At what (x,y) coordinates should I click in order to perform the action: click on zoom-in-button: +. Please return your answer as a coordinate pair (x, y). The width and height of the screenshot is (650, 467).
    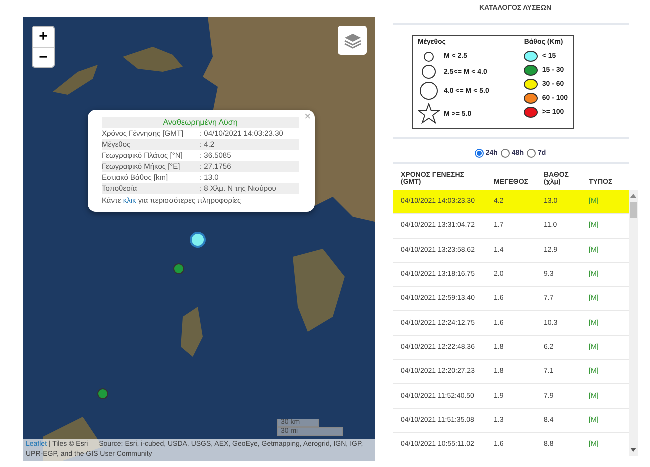
    Looking at the image, I should click on (43, 37).